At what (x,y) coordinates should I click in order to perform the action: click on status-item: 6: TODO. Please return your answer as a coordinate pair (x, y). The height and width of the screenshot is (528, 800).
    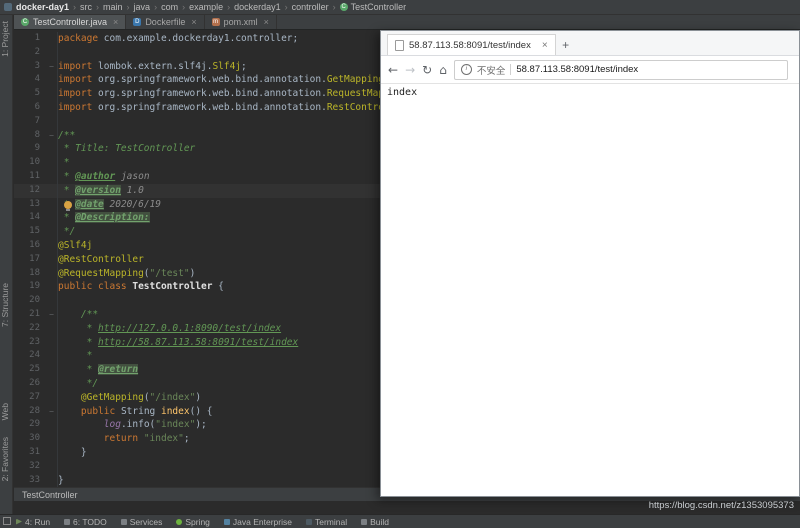
    Looking at the image, I should click on (85, 522).